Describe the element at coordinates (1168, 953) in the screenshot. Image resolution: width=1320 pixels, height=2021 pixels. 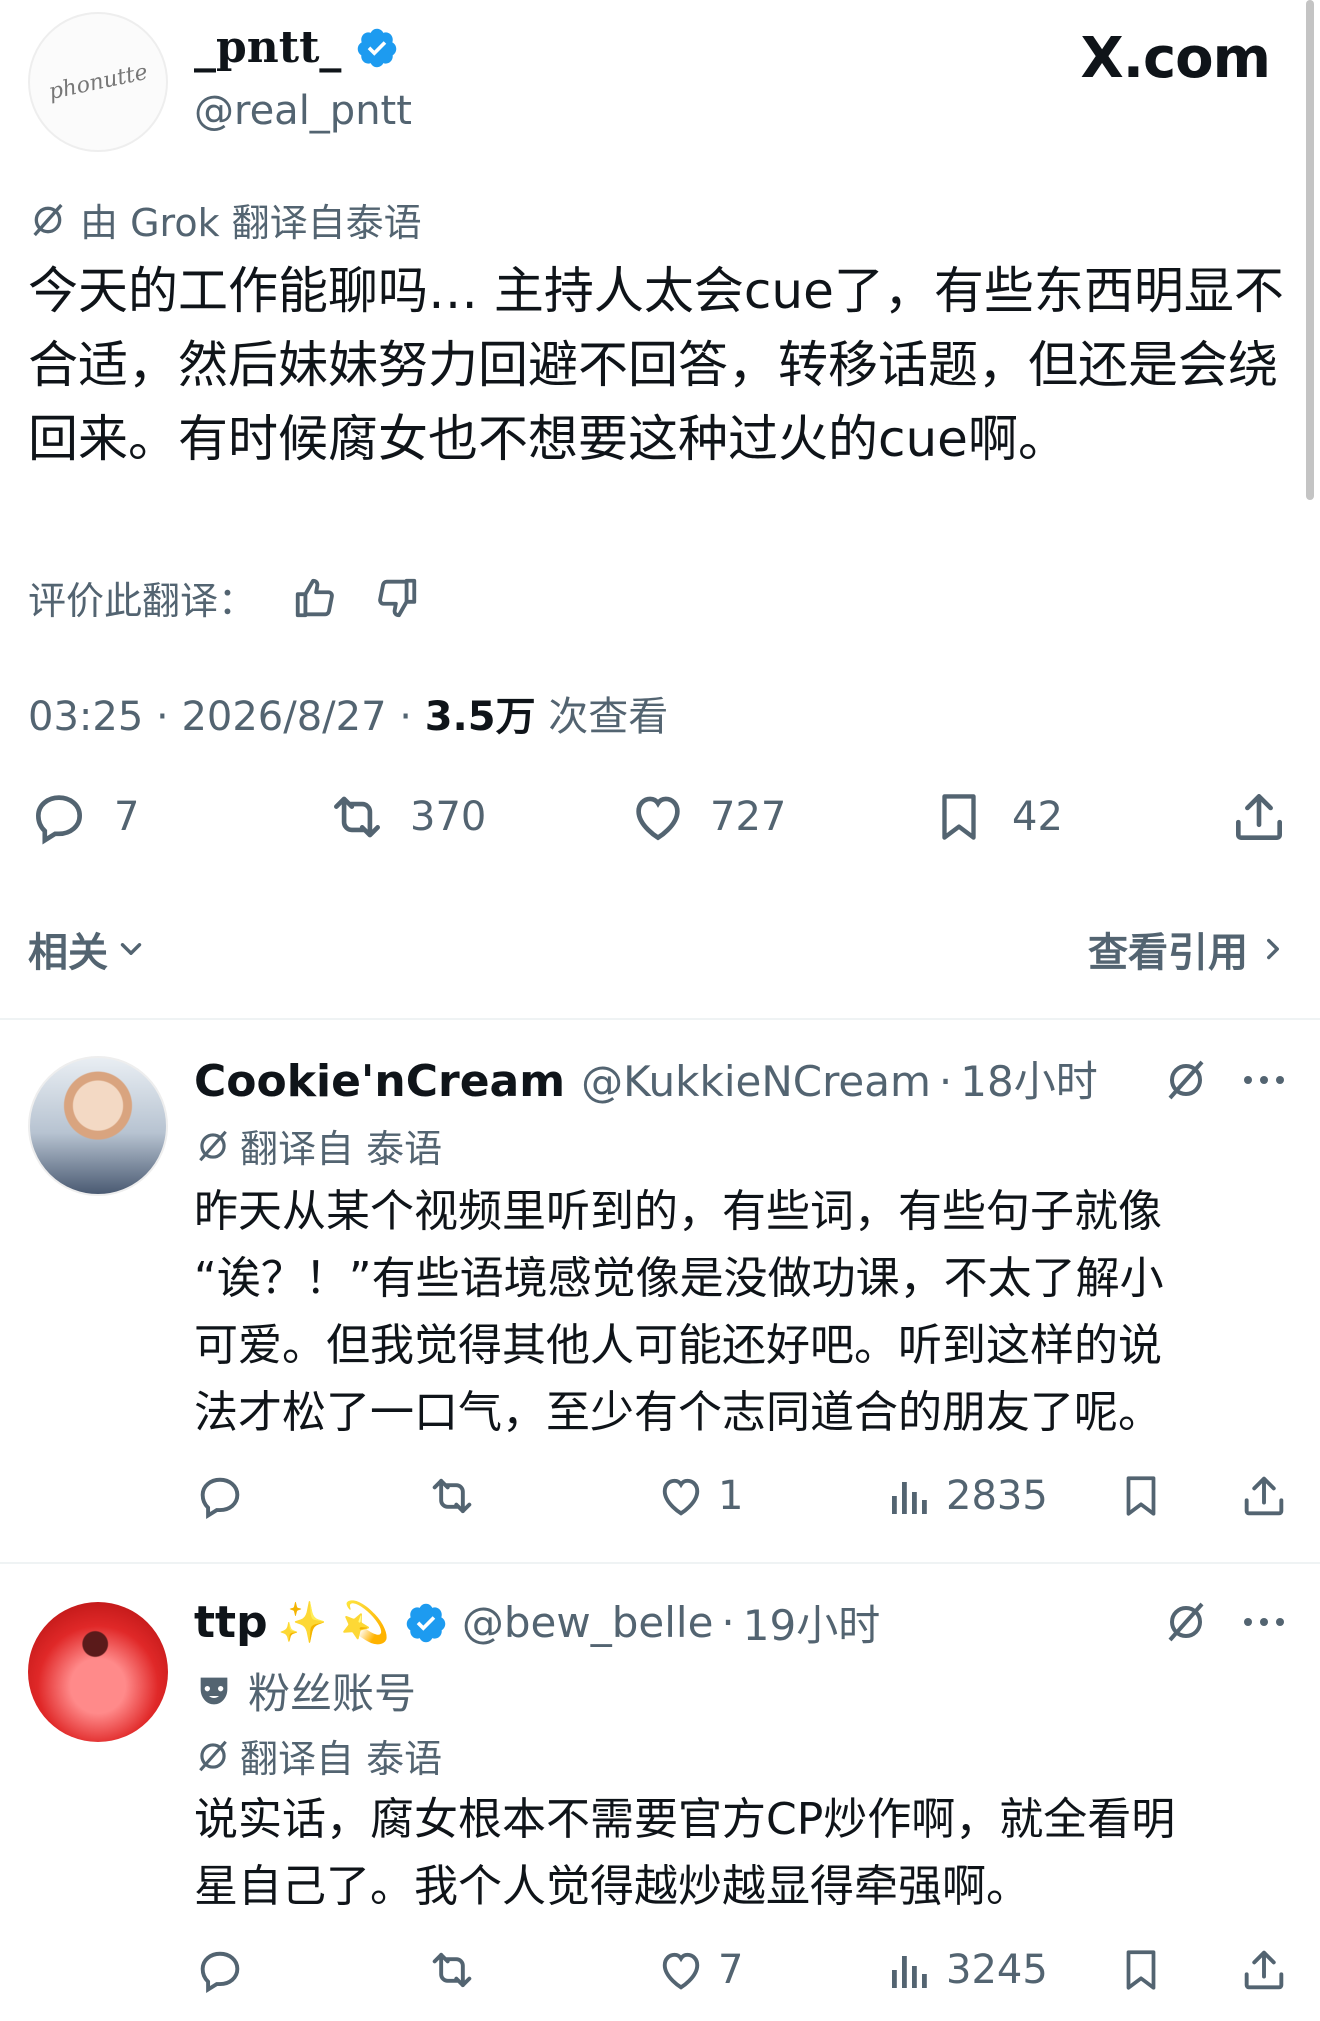
I see `view-quotes-label: 查看引用` at that location.